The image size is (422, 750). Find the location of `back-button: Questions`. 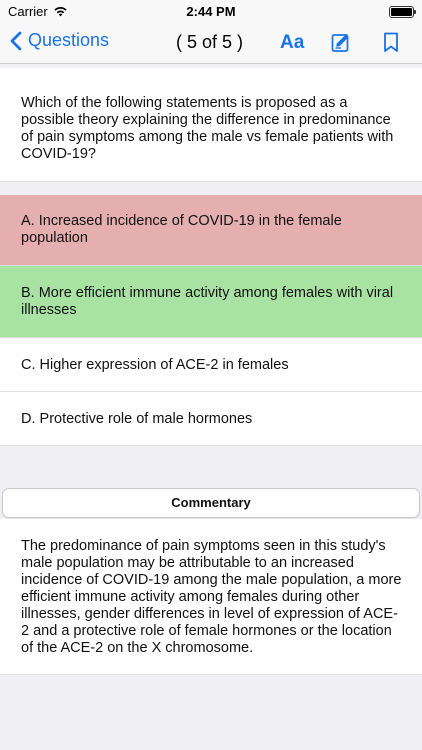

back-button: Questions is located at coordinates (59, 40).